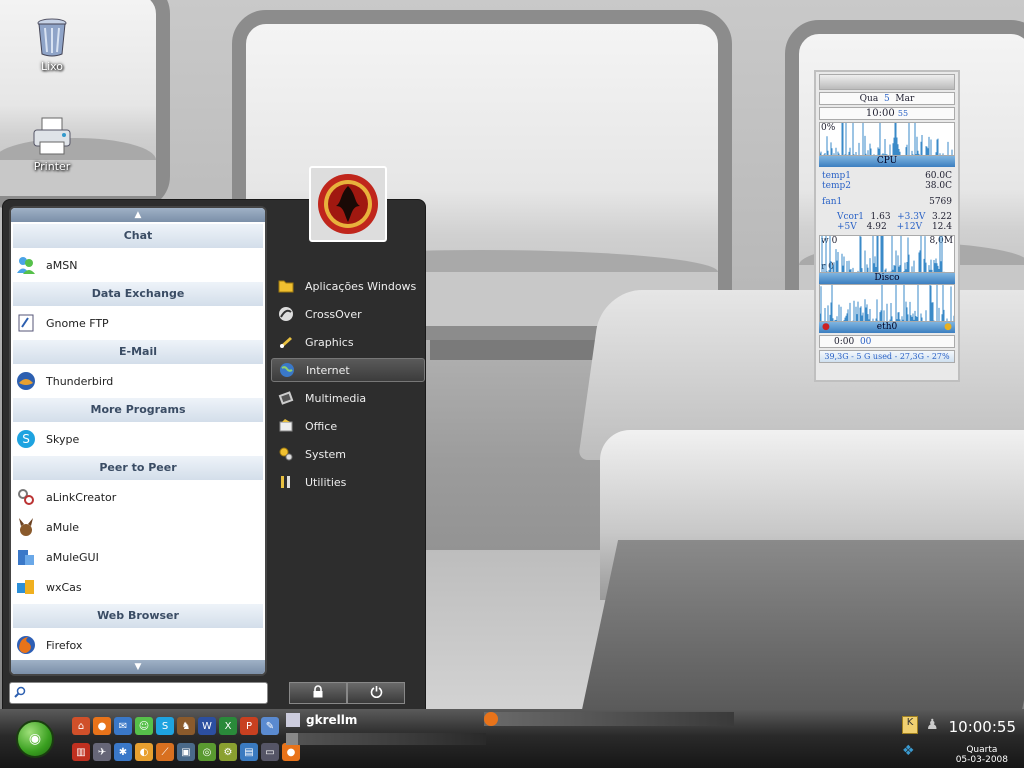 This screenshot has height=768, width=1024. Describe the element at coordinates (329, 342) in the screenshot. I see `section-label: Graphics` at that location.